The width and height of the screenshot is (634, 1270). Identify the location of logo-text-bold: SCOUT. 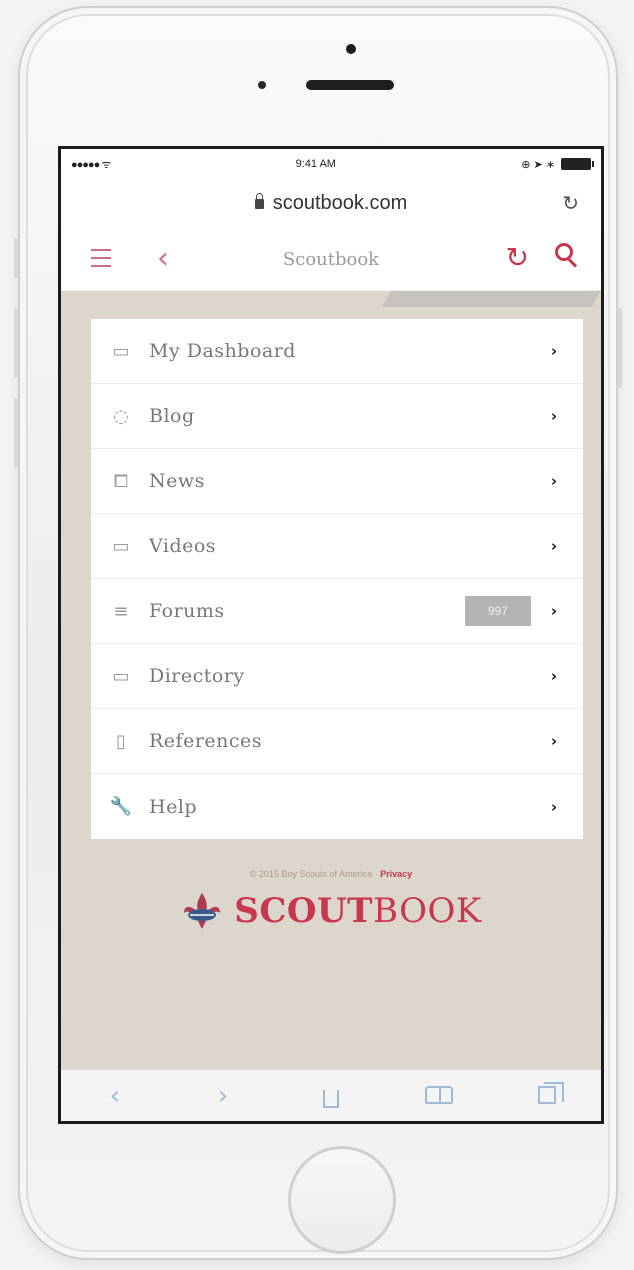
(303, 911).